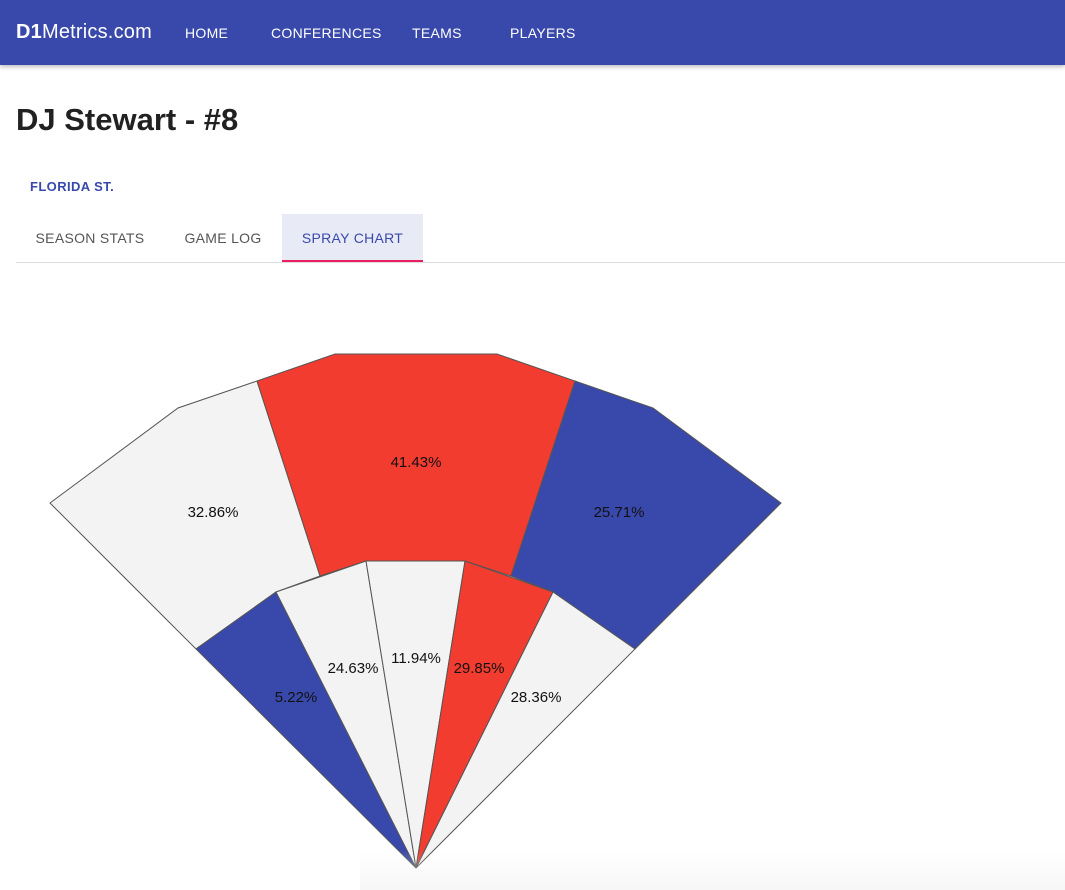 This screenshot has width=1065, height=890. Describe the element at coordinates (543, 33) in the screenshot. I see `nav-players: PLAYERS` at that location.